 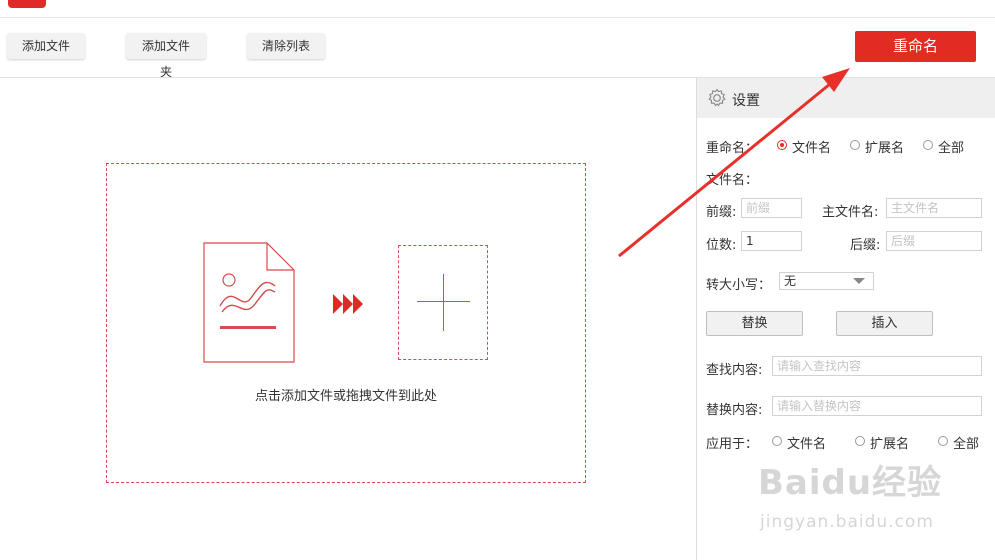 I want to click on baidu-watermark-url: jingyan.baidu.com, so click(x=847, y=522).